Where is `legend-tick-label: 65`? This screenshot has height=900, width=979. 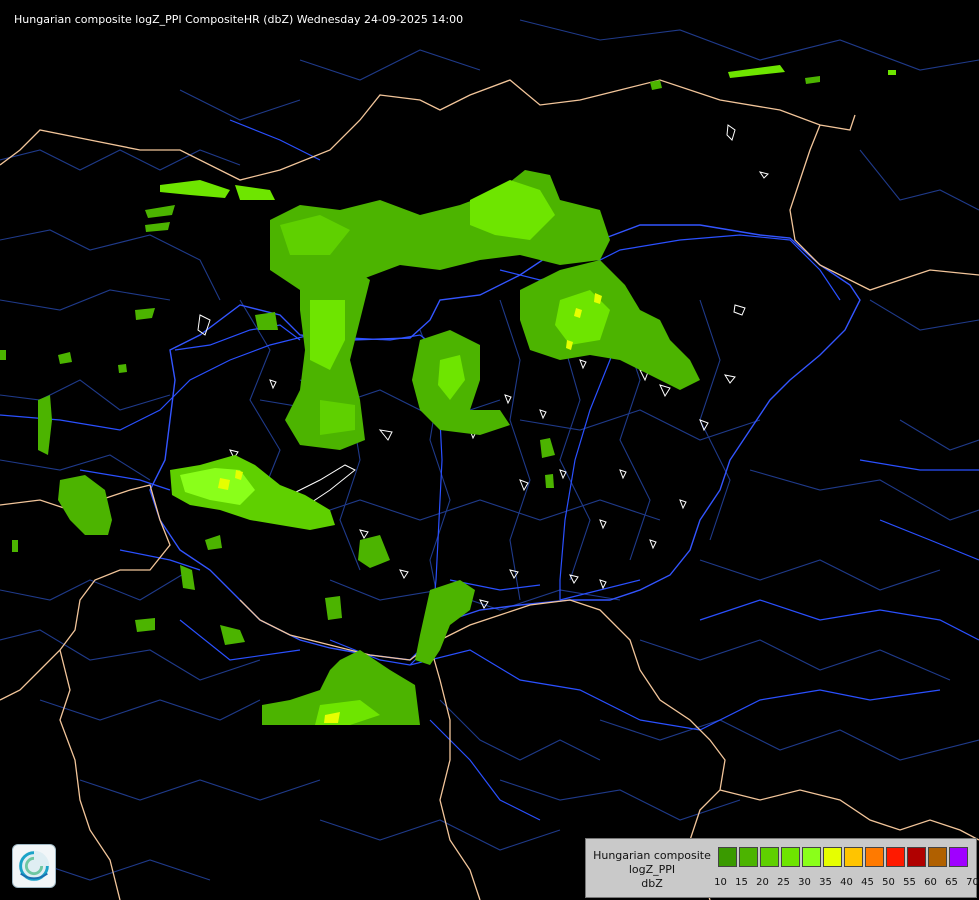 legend-tick-label: 65 is located at coordinates (951, 882).